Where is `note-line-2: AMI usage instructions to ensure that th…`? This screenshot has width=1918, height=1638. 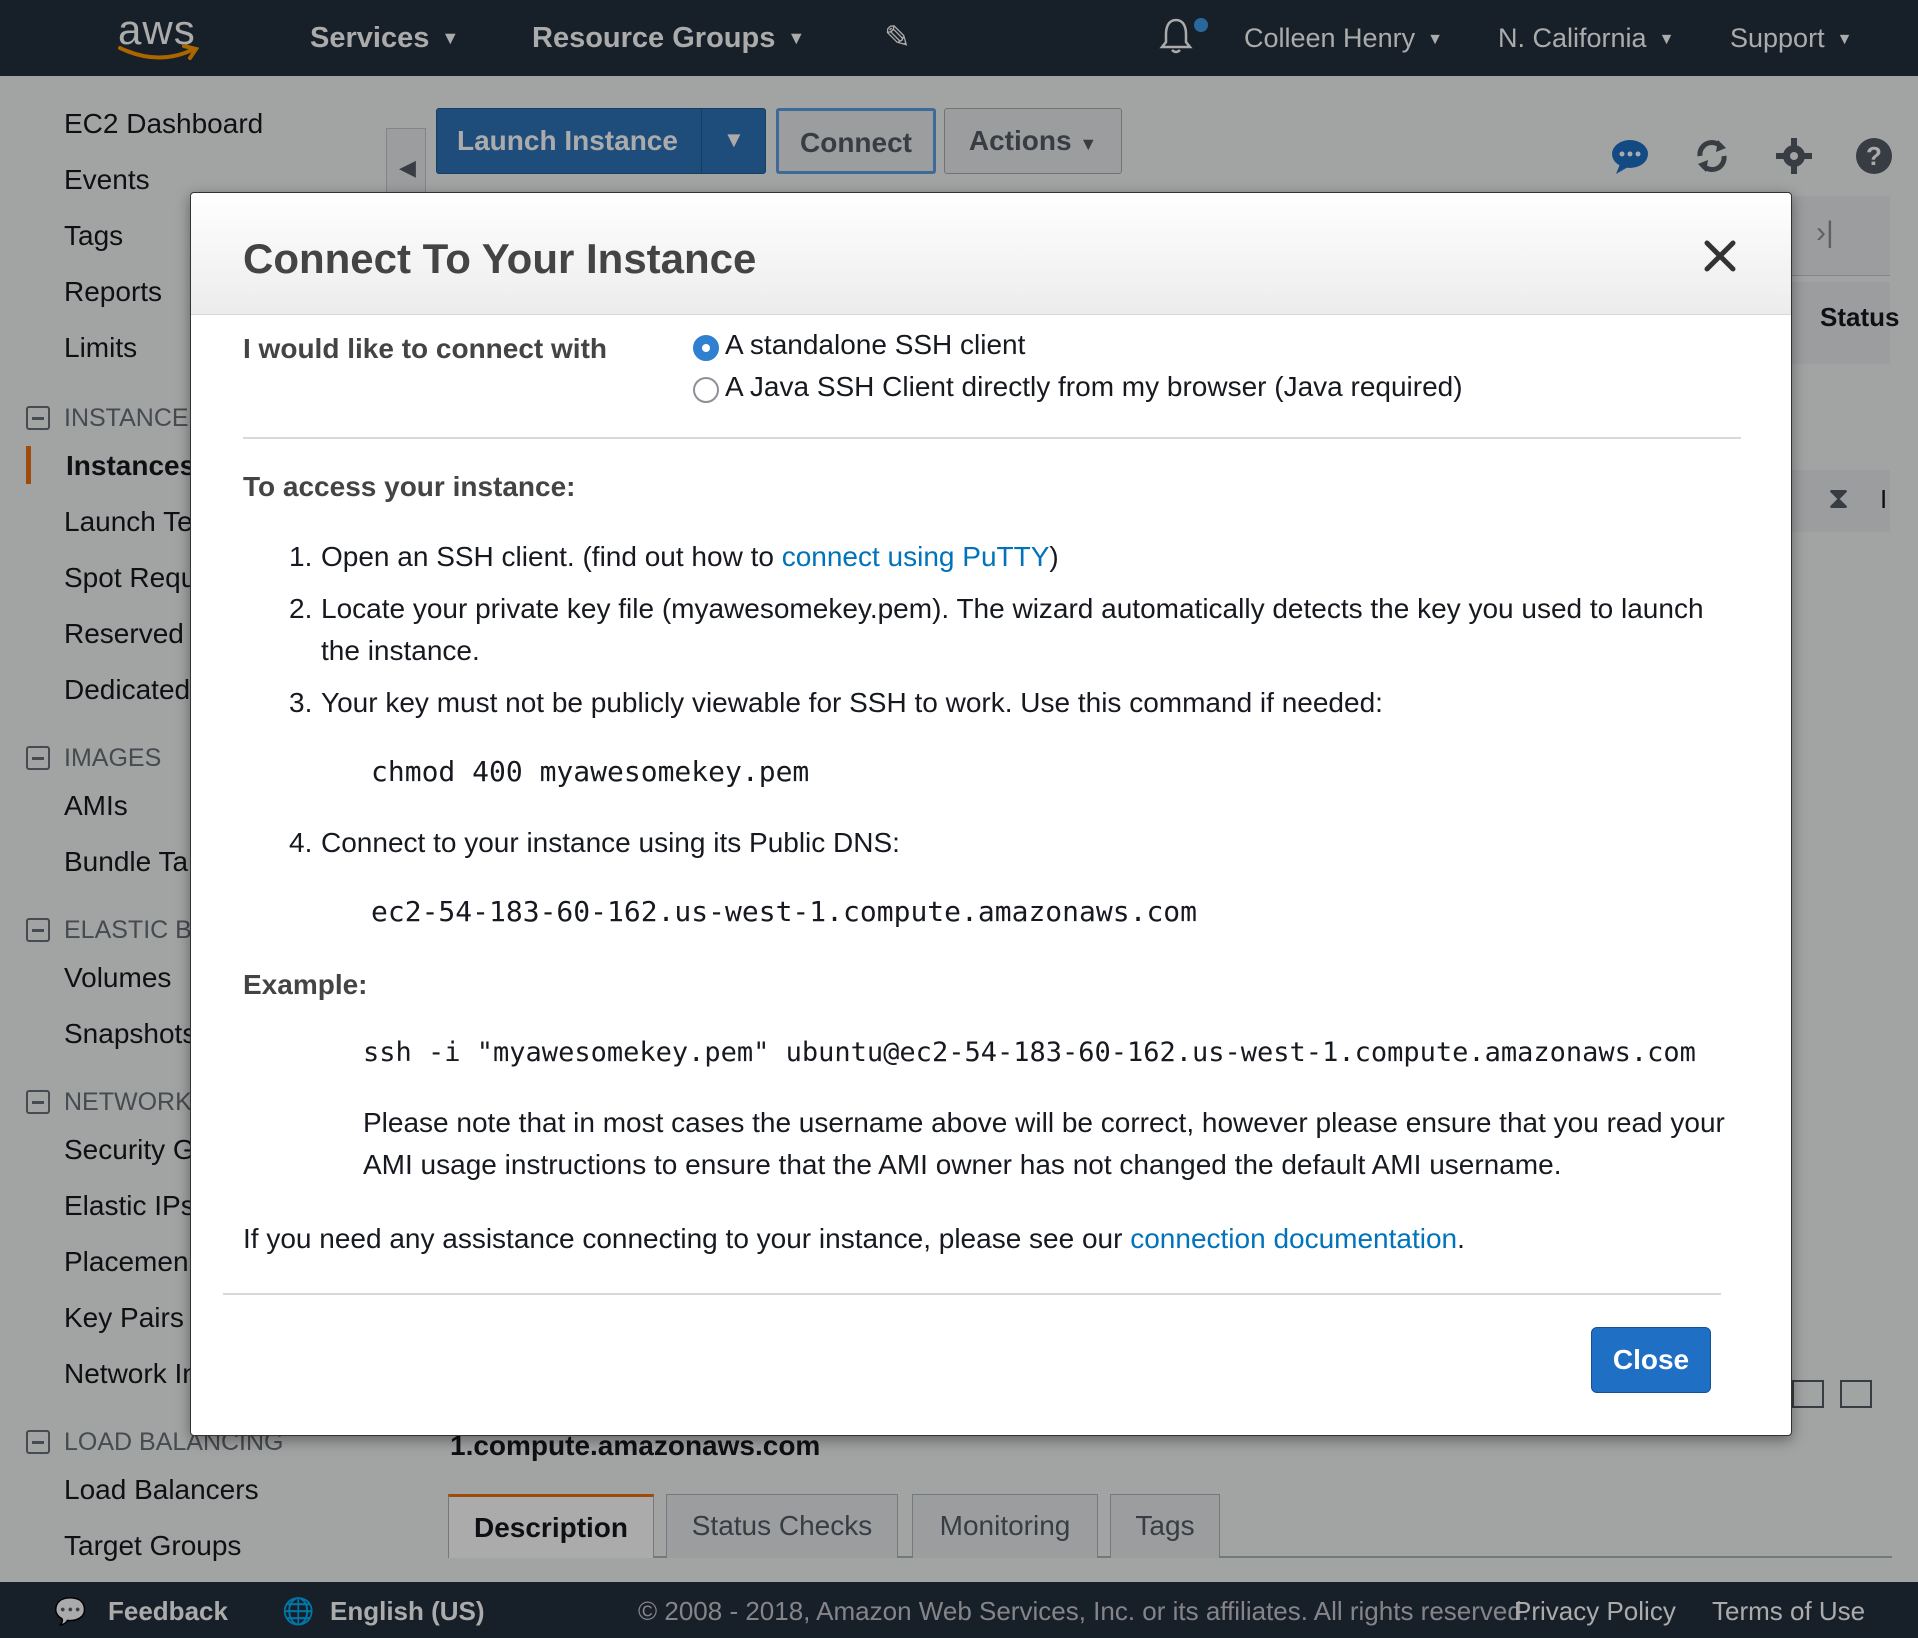
note-line-2: AMI usage instructions to ensure that th… is located at coordinates (962, 1164).